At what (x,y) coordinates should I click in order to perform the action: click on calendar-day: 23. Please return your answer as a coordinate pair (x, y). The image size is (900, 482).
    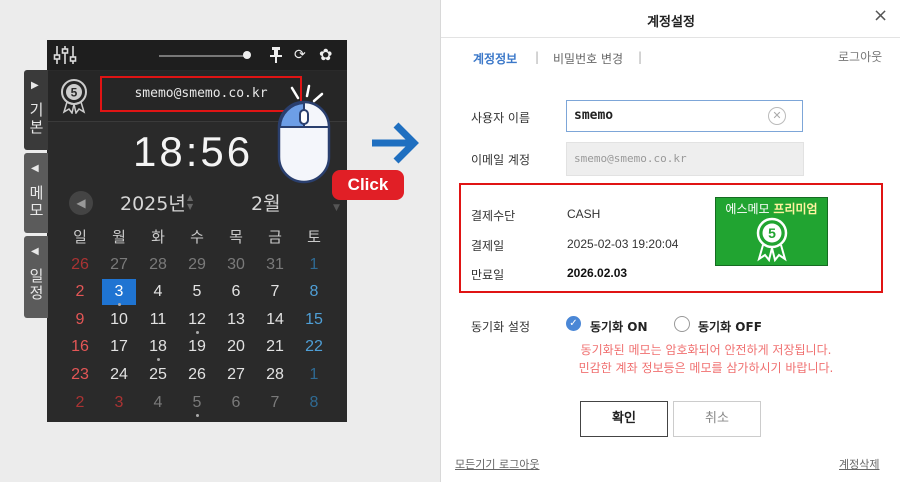
    Looking at the image, I should click on (80, 375).